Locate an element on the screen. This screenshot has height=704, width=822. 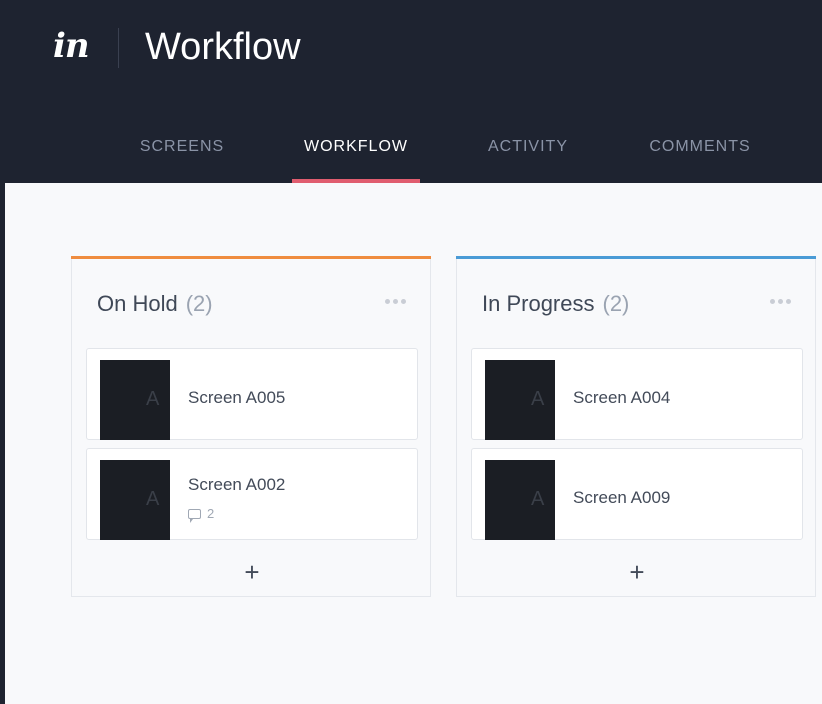
column-title: On Hold (2) is located at coordinates (155, 304).